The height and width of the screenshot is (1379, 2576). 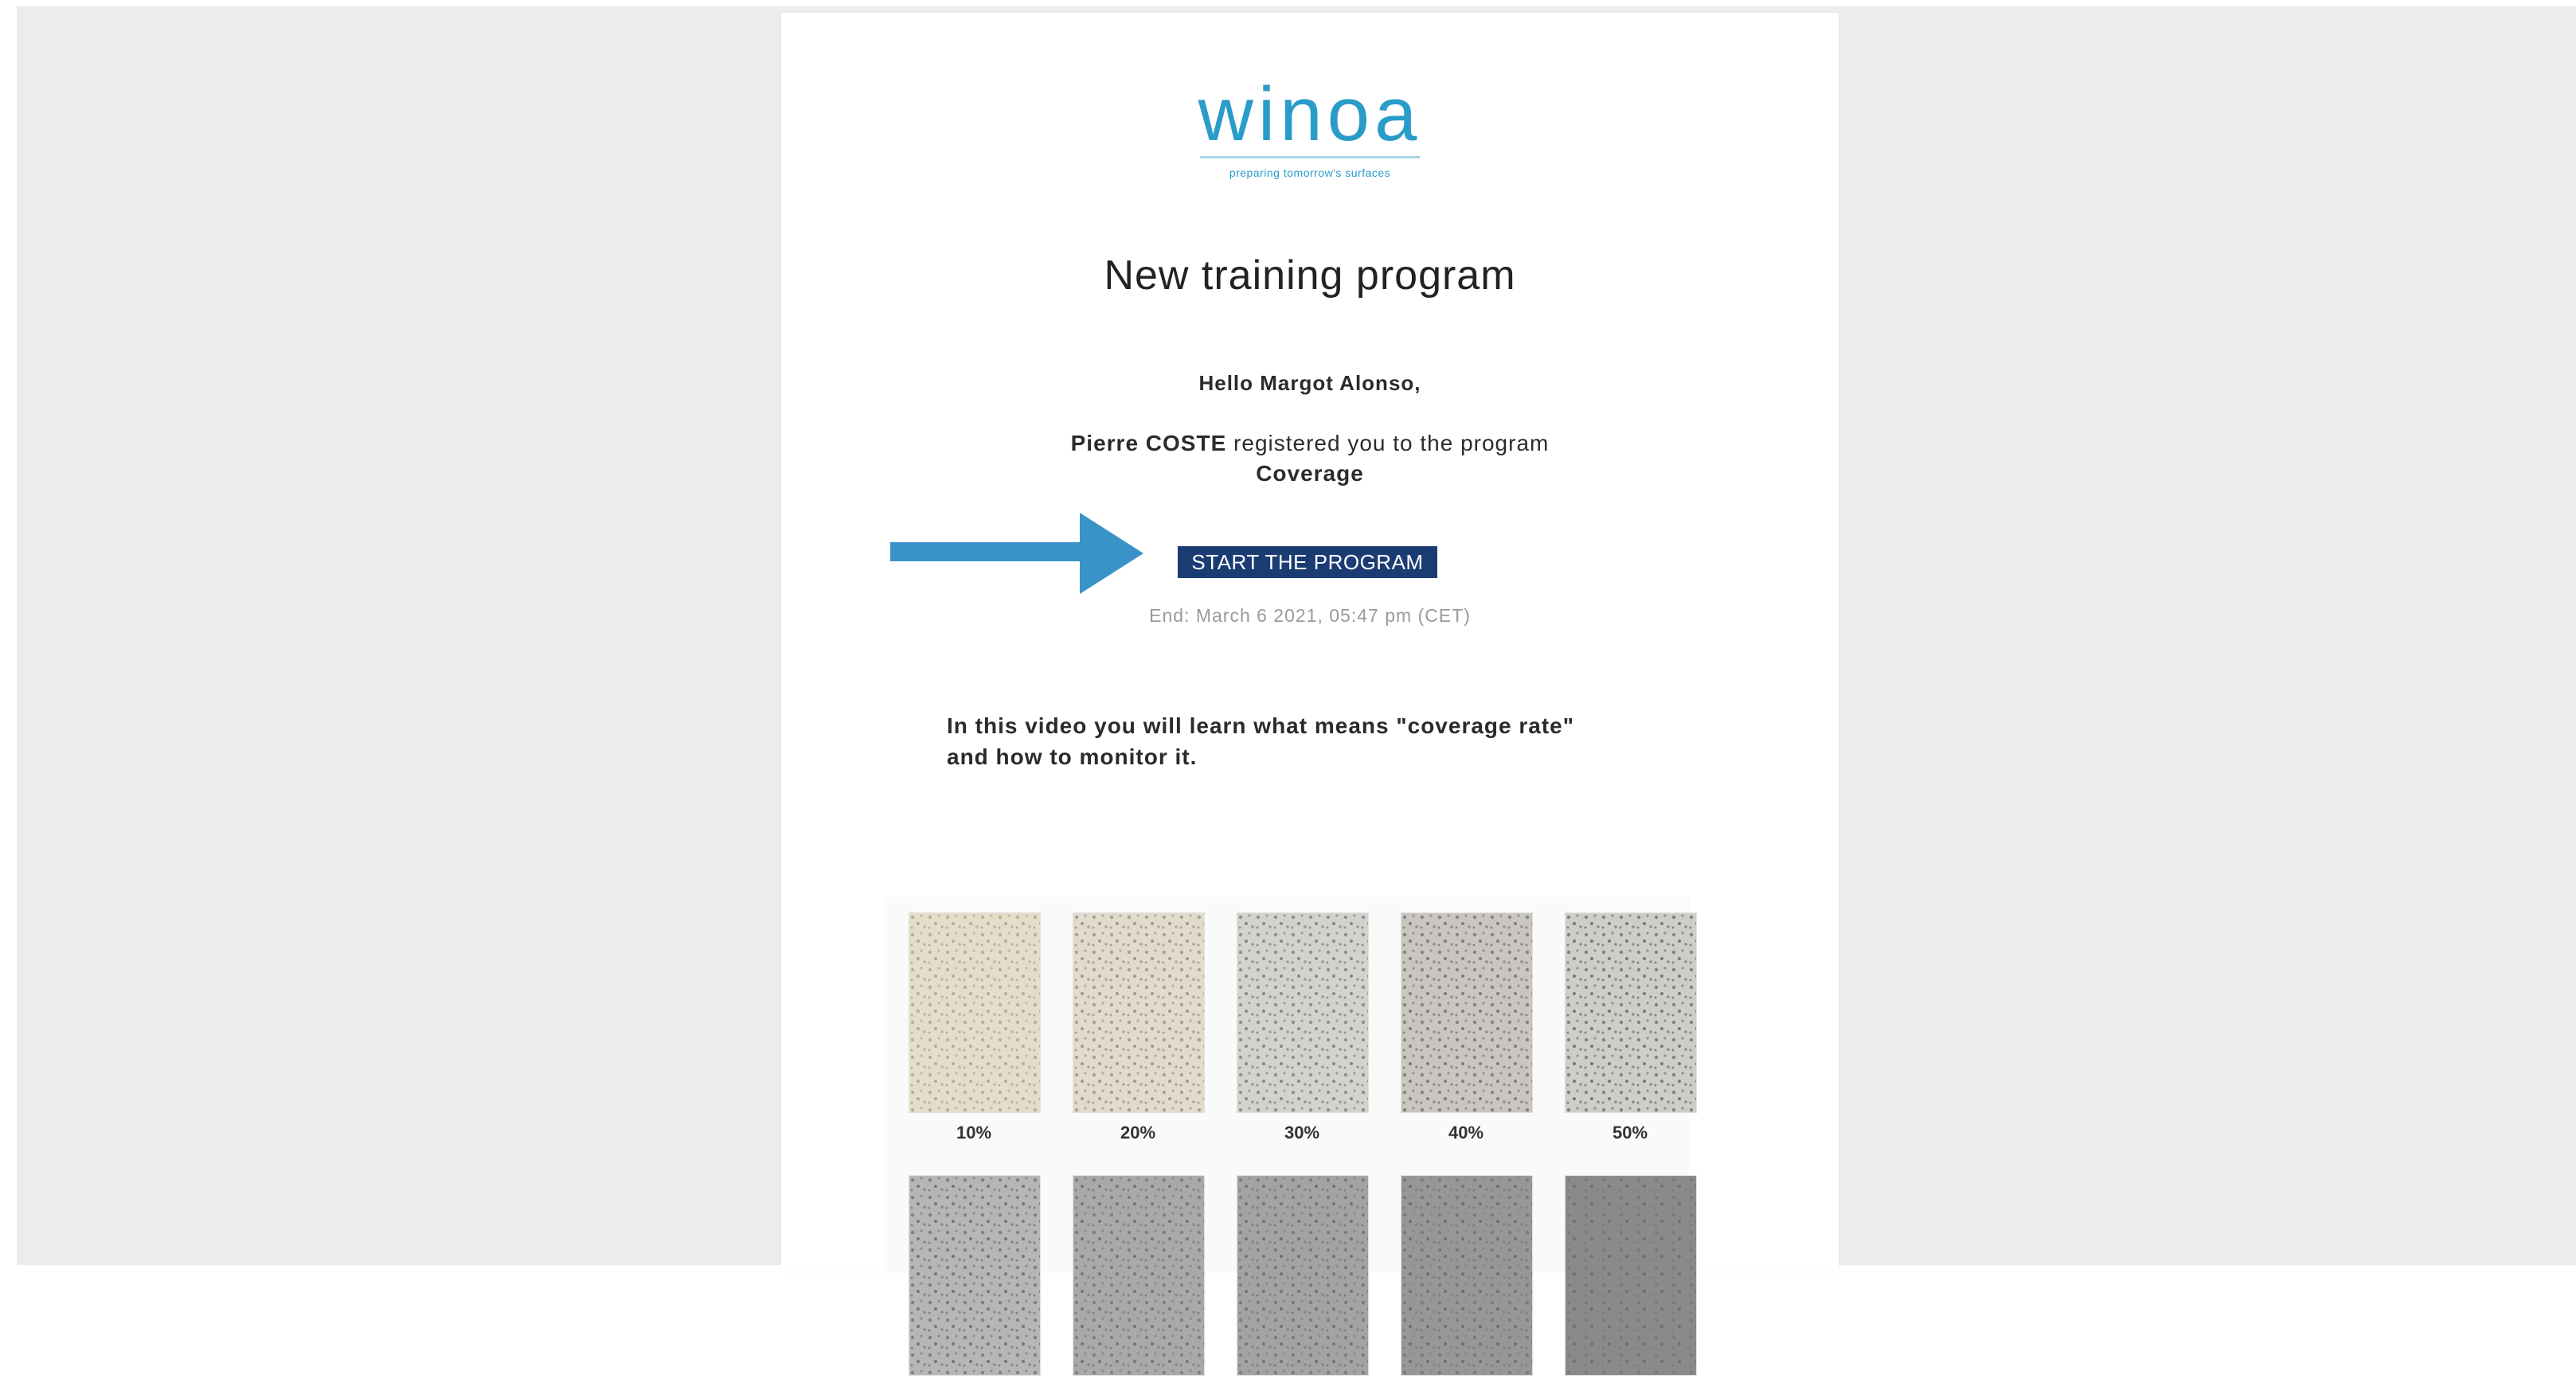 I want to click on logo-tagline: preparing tomorrow's surfaces, so click(x=1310, y=172).